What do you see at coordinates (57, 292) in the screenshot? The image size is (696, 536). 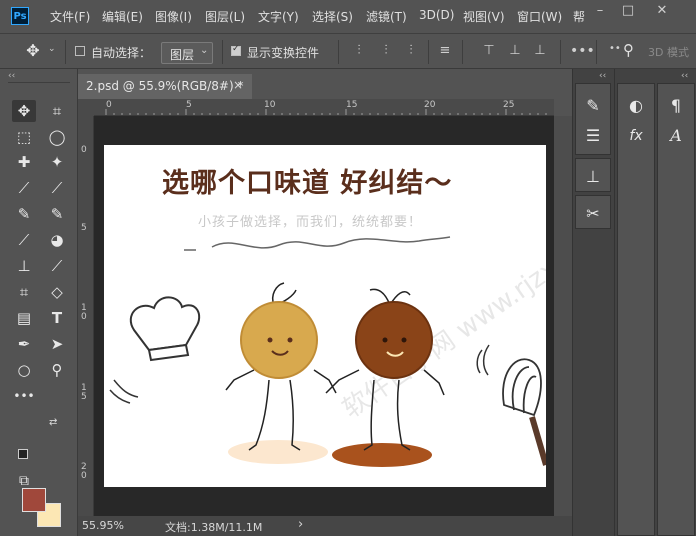 I see `eraser-icon: ◇` at bounding box center [57, 292].